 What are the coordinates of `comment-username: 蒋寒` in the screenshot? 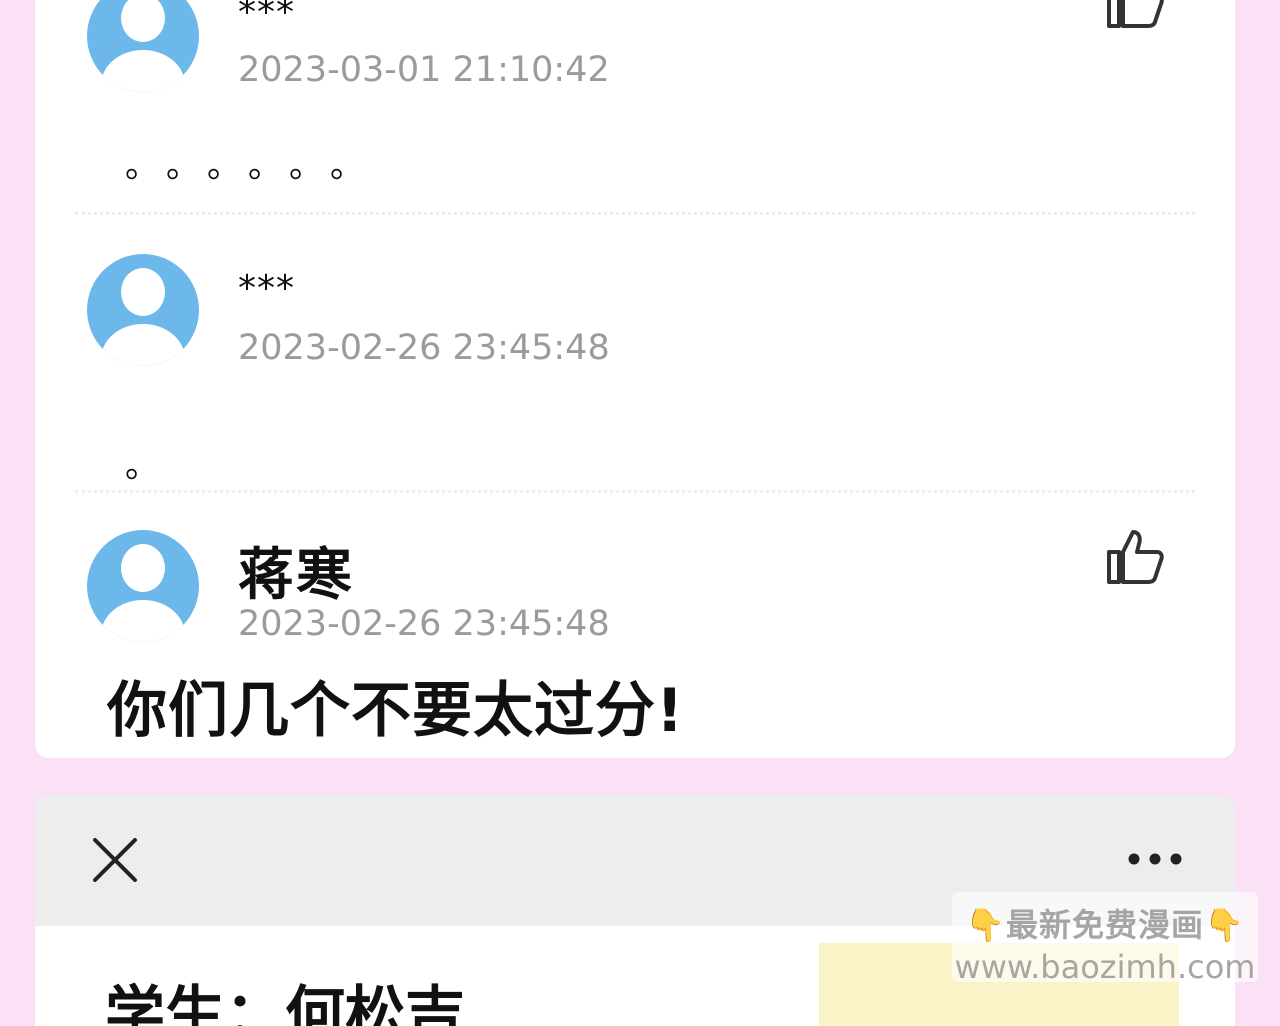 It's located at (296, 570).